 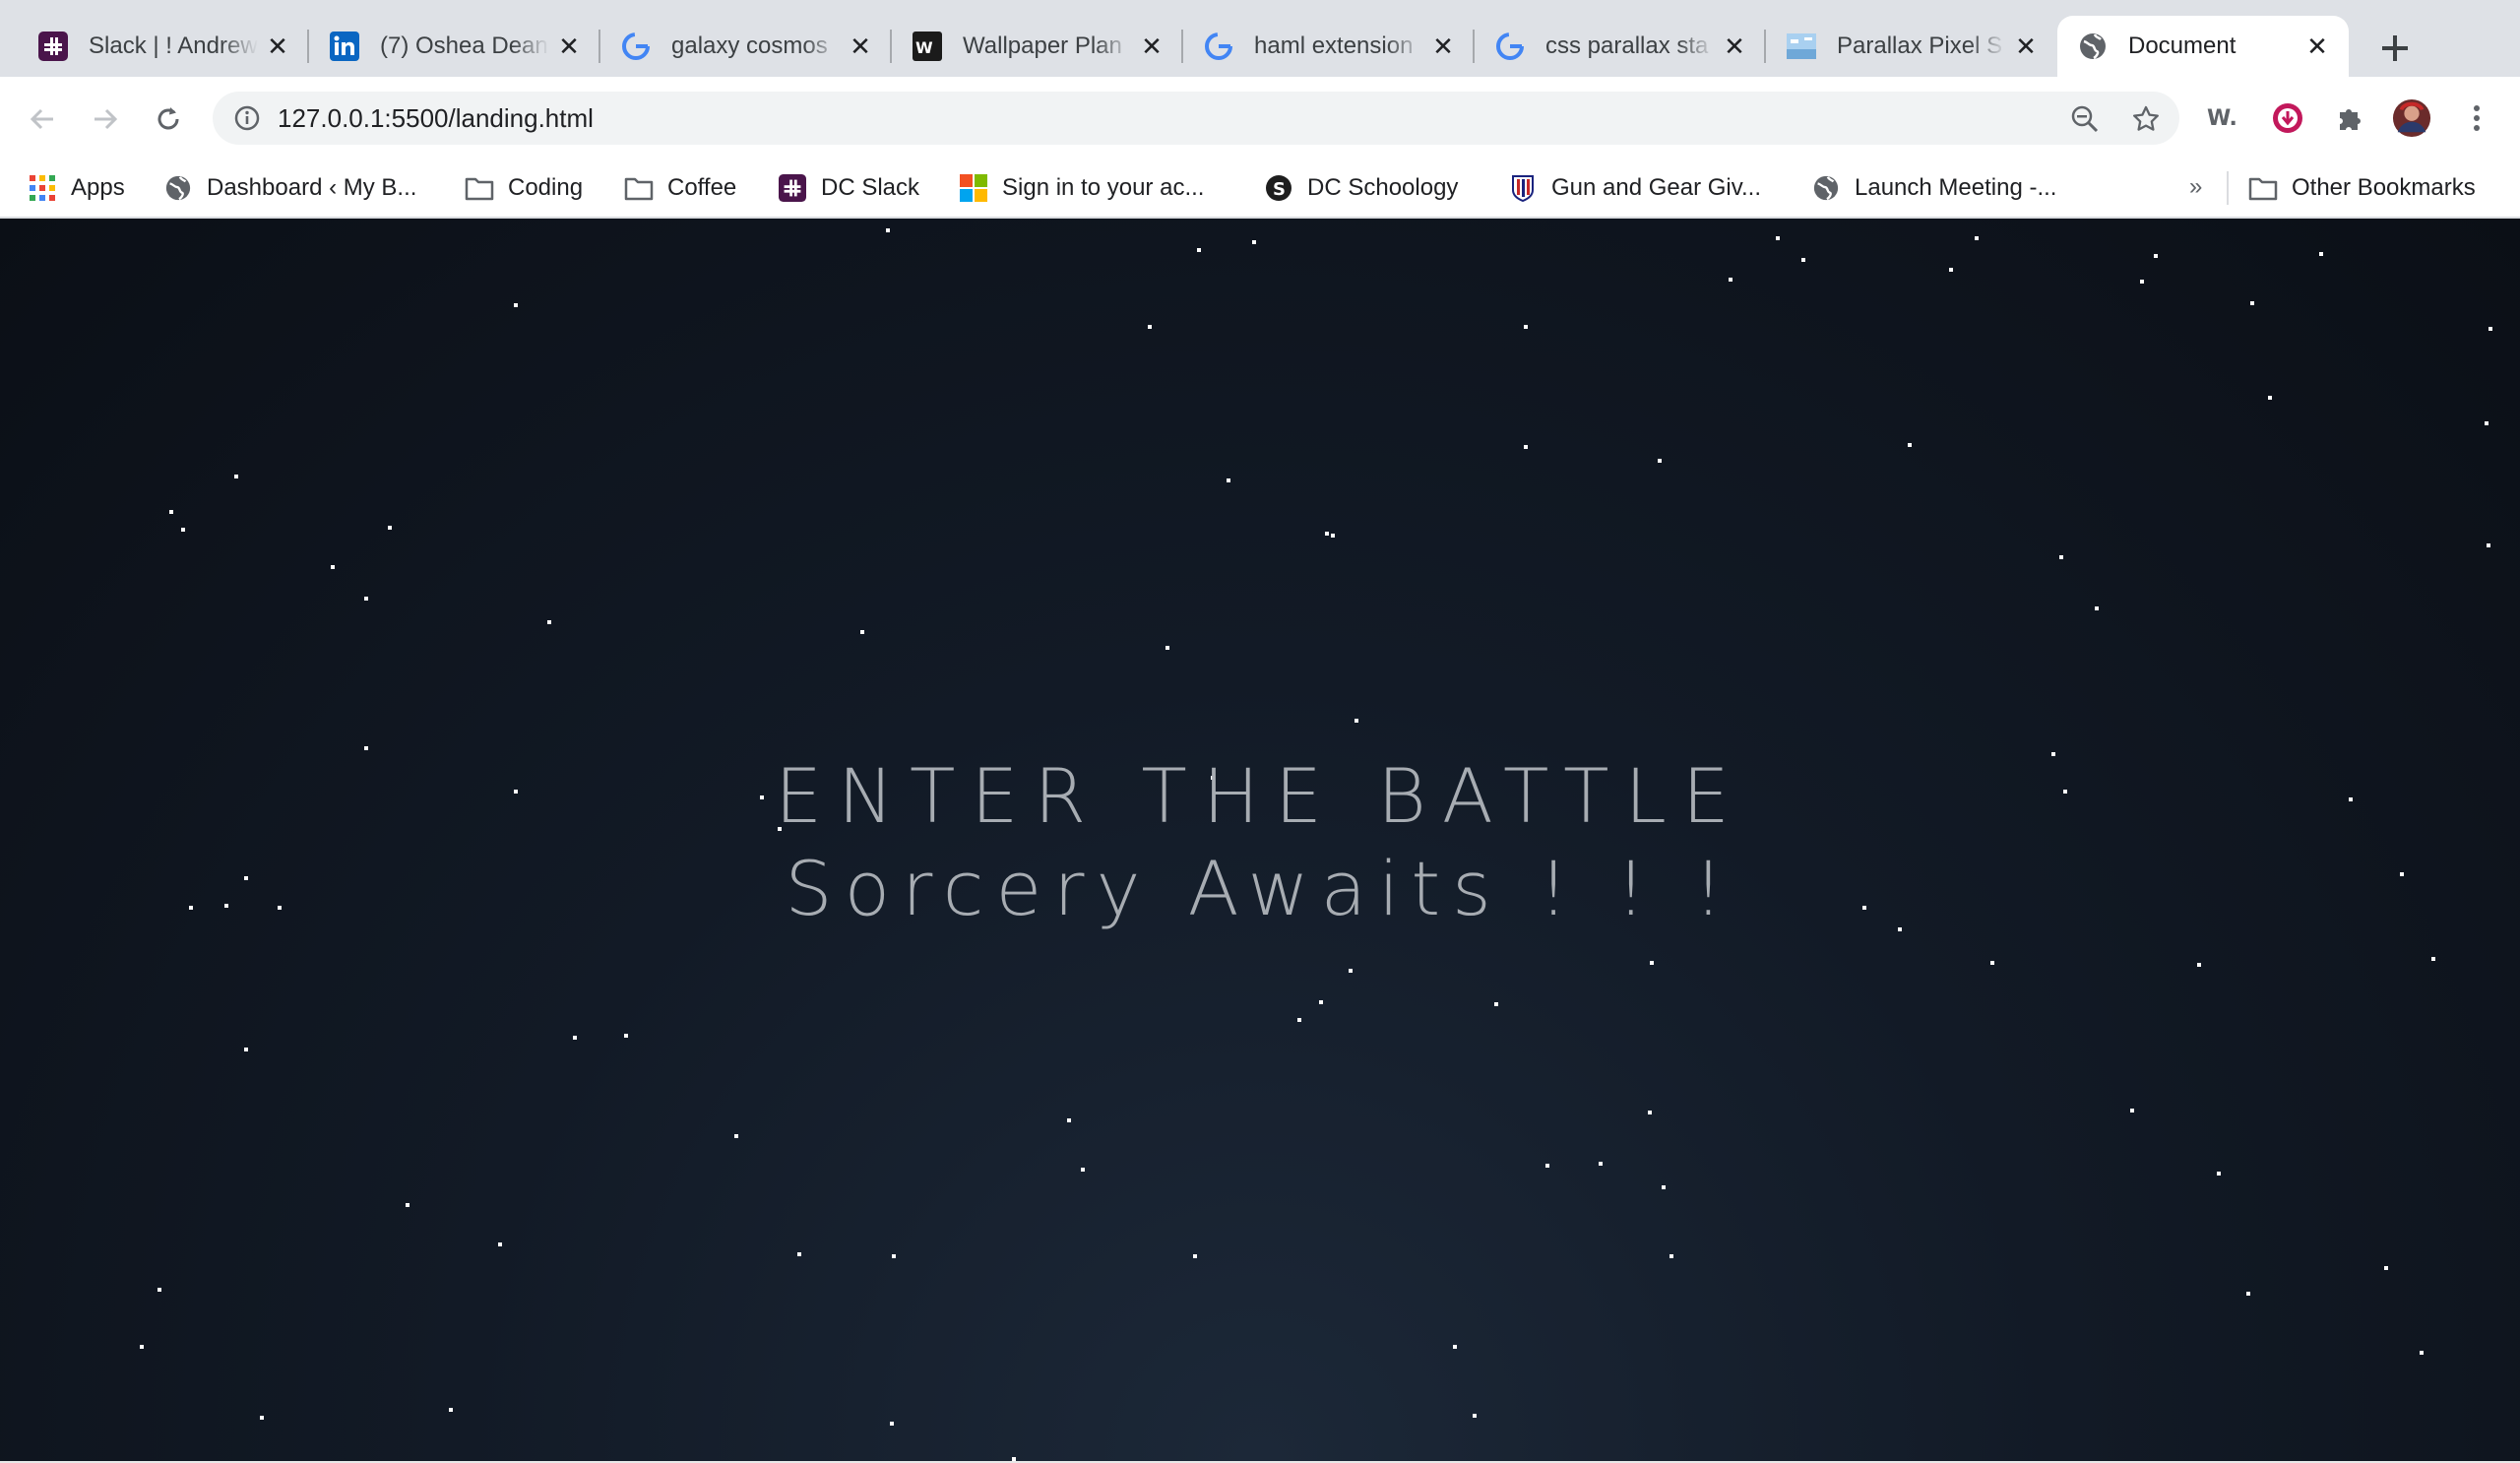 What do you see at coordinates (870, 188) in the screenshot?
I see `bookmark-label: DC Slack` at bounding box center [870, 188].